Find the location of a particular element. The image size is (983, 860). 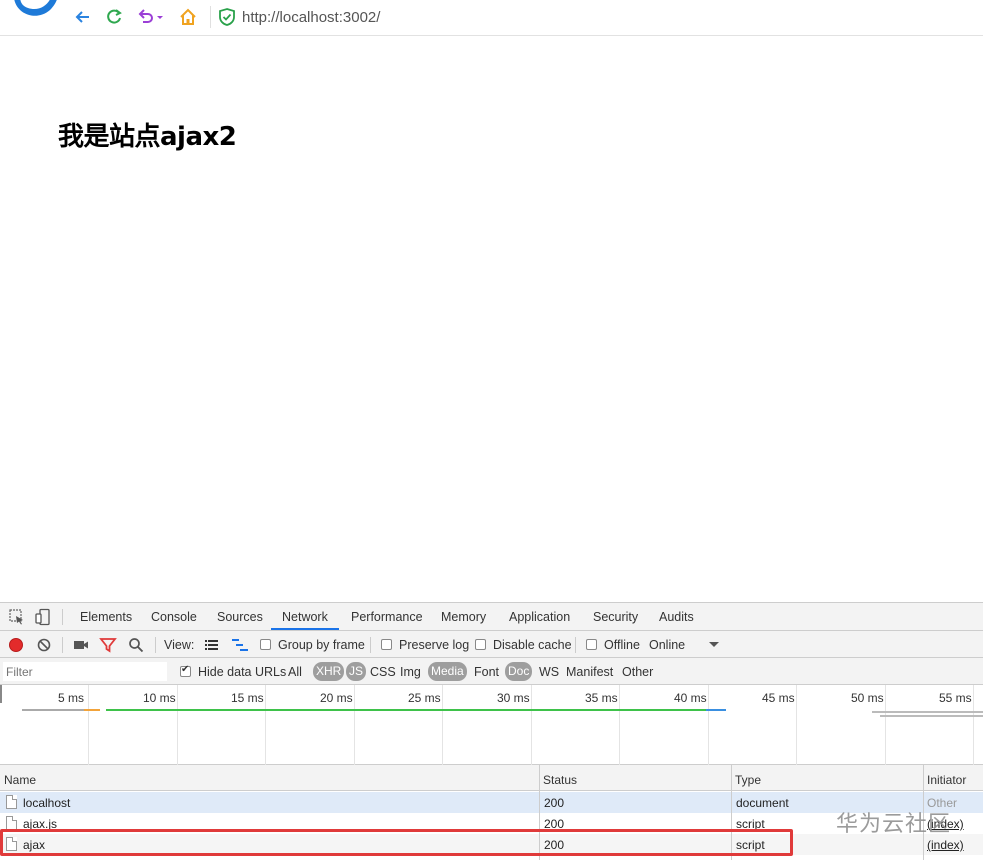

hide-data-urls-label: Hide data URLs is located at coordinates (242, 672).